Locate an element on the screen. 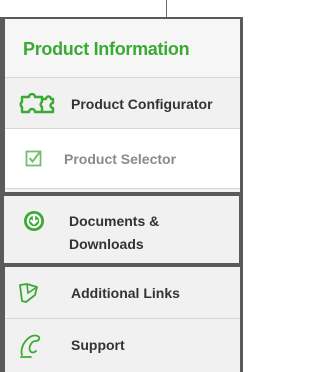 The image size is (320, 372). download-icon is located at coordinates (34, 223).